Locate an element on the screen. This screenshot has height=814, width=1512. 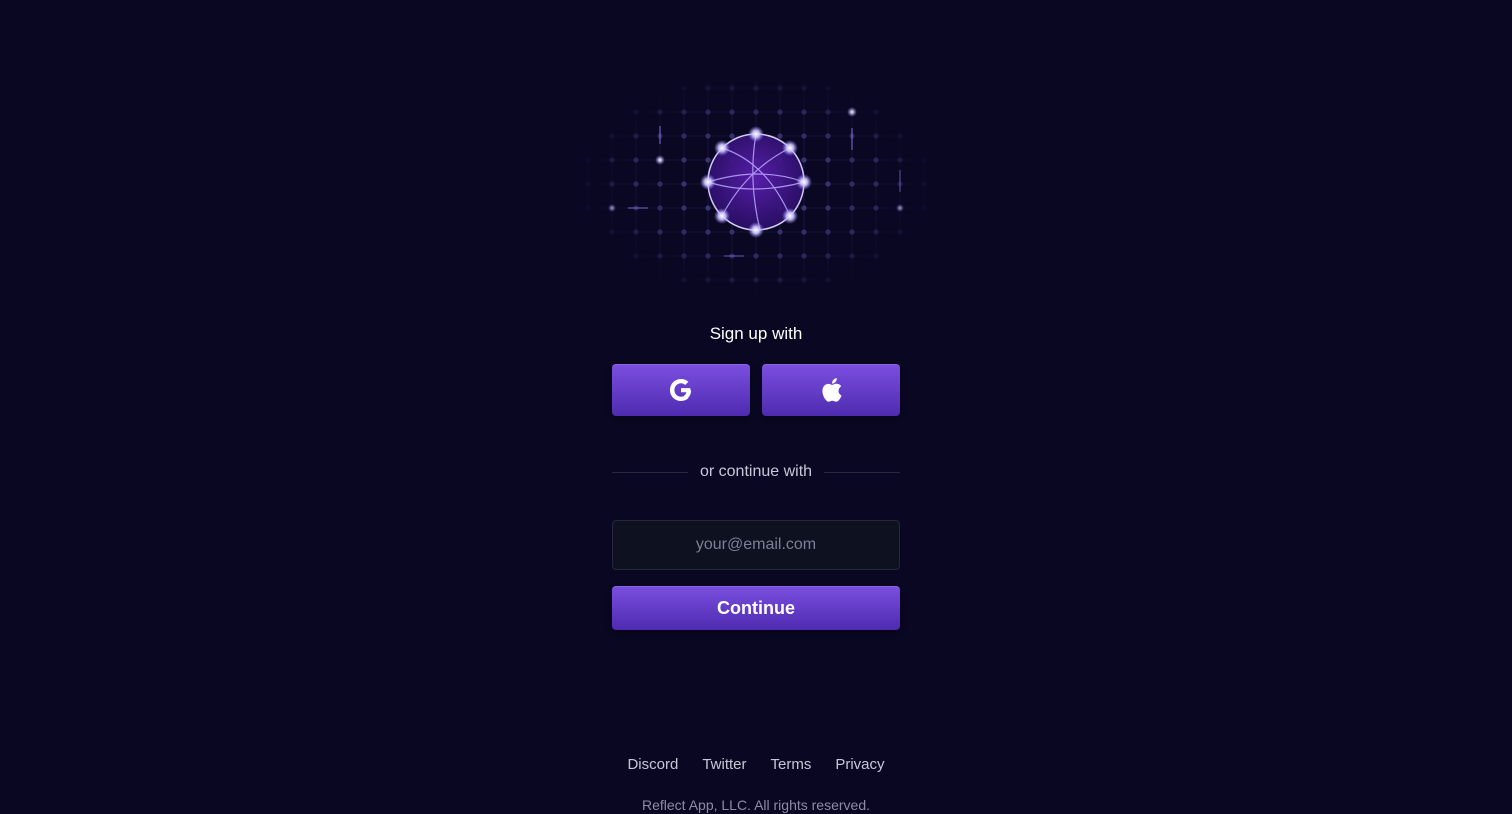
google-signup-button is located at coordinates (681, 390).